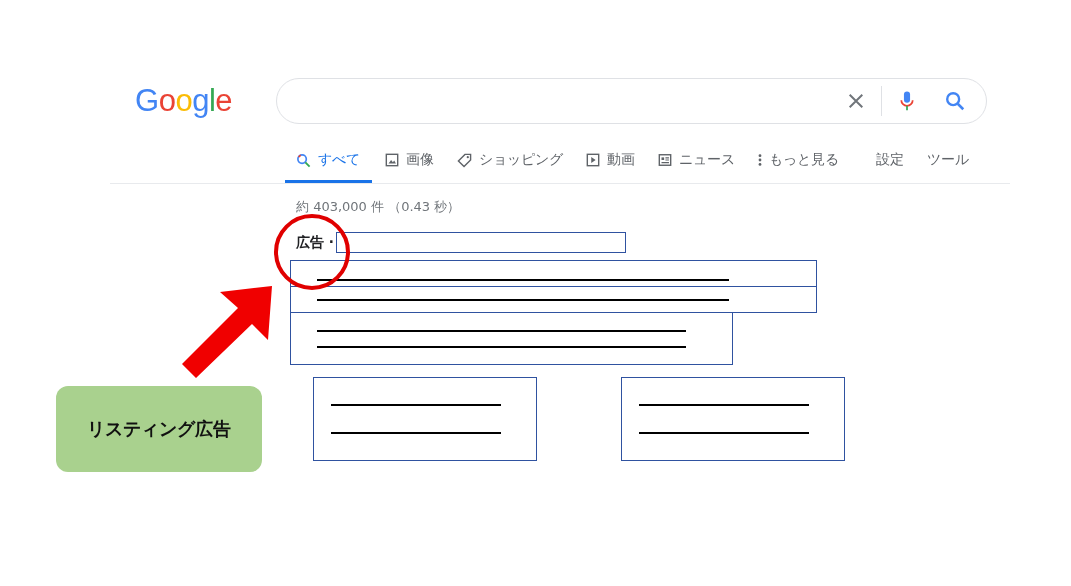 This screenshot has height=586, width=1071. What do you see at coordinates (697, 161) in the screenshot?
I see `tab: ニュース` at bounding box center [697, 161].